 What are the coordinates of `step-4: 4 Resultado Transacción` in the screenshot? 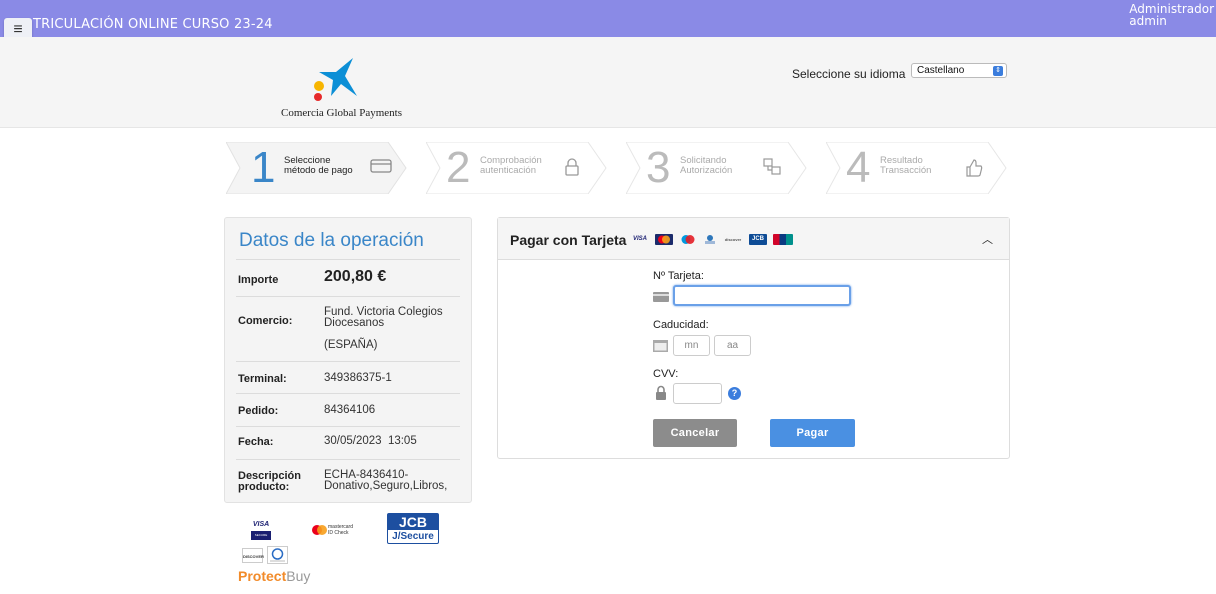 It's located at (917, 168).